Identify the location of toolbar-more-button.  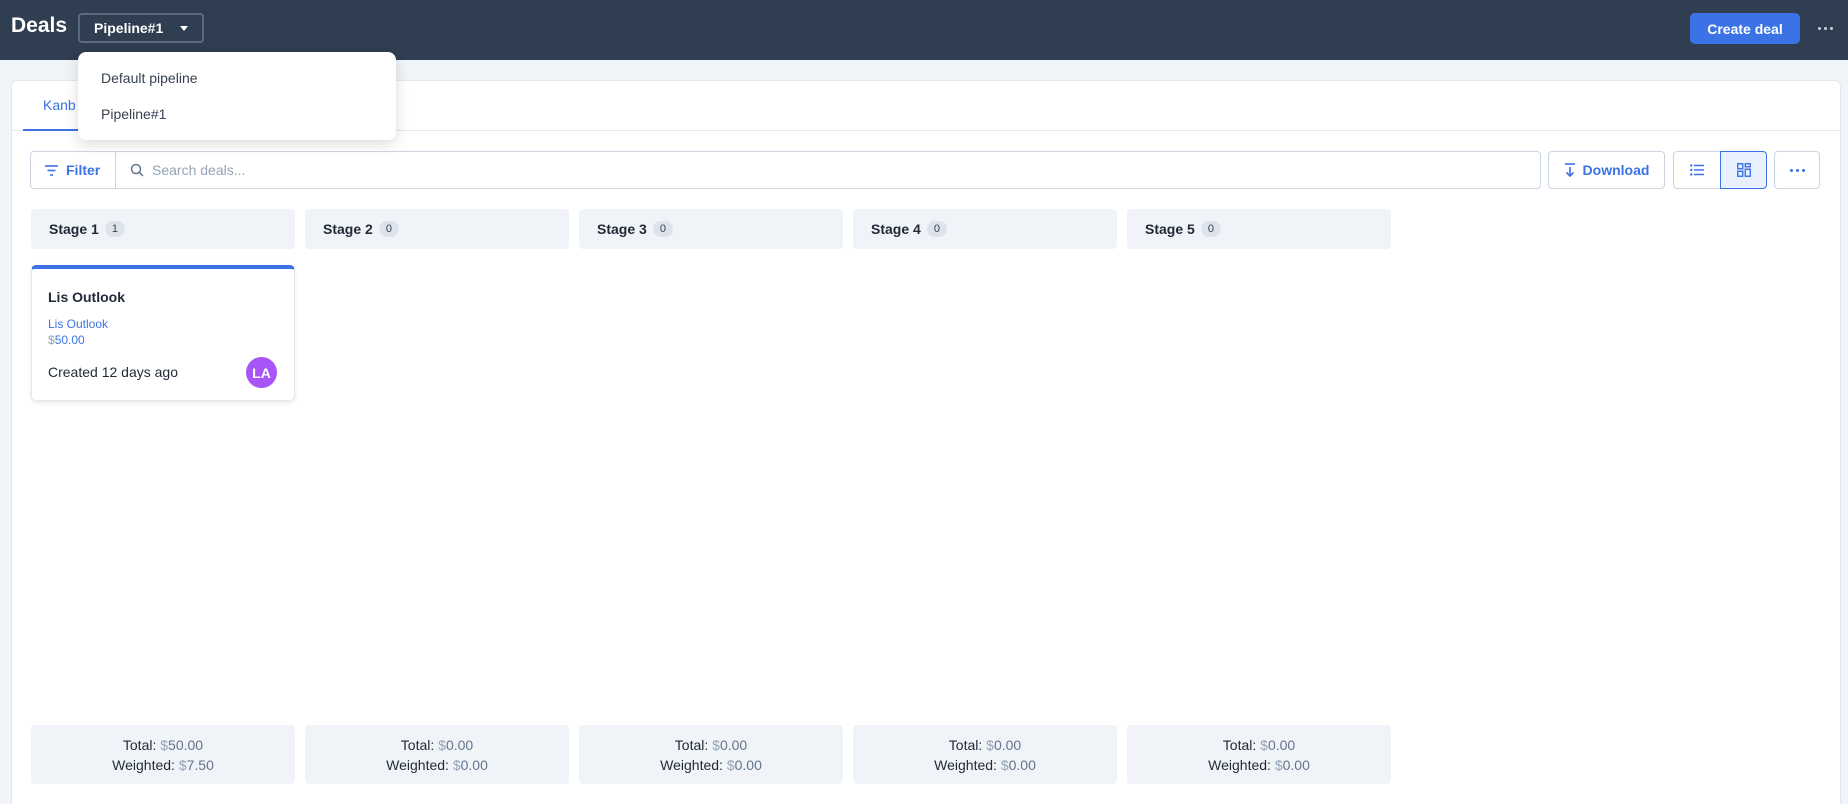
(1797, 170).